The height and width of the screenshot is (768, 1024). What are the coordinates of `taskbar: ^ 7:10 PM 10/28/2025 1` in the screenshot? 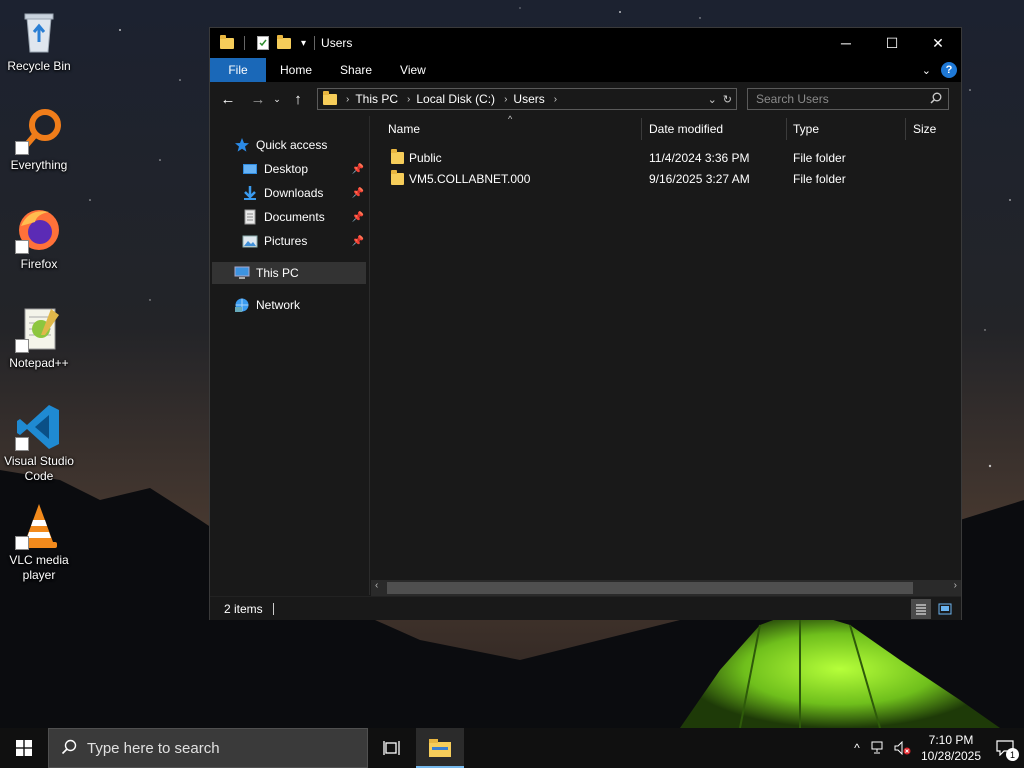 It's located at (512, 748).